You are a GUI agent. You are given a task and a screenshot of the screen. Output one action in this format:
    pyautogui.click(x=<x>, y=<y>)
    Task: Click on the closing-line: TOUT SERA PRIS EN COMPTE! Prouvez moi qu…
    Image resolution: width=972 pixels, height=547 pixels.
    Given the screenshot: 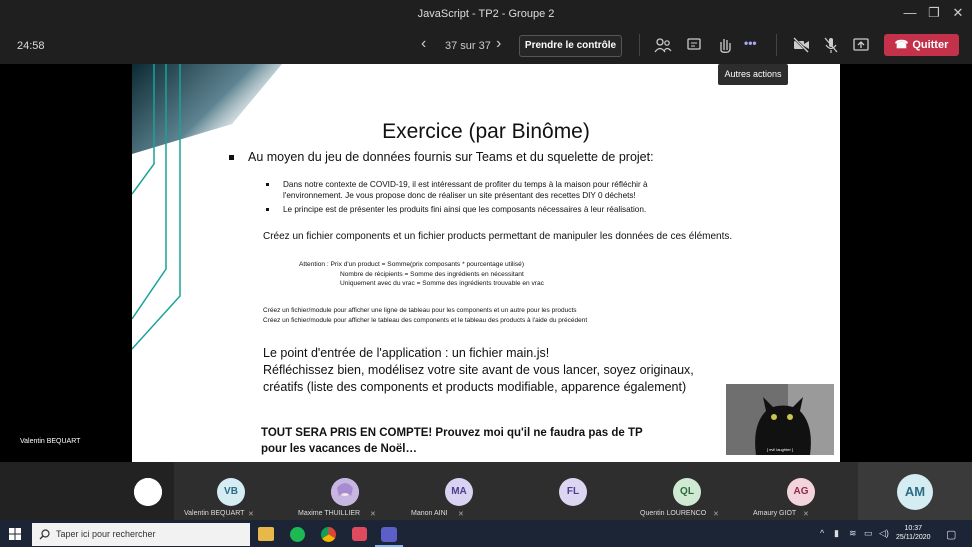 What is the action you would take?
    pyautogui.click(x=452, y=433)
    